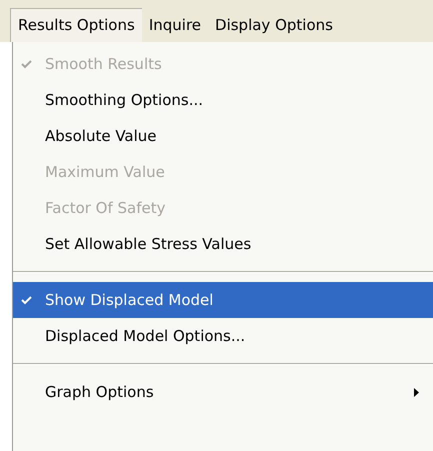  Describe the element at coordinates (223, 300) in the screenshot. I see `menu-item: Show Displaced Model` at that location.